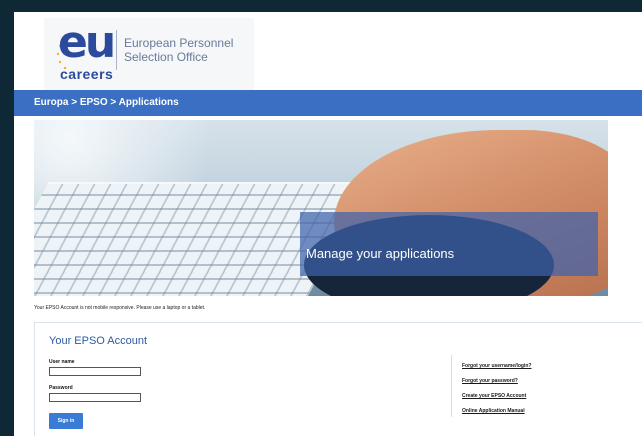  Describe the element at coordinates (449, 244) in the screenshot. I see `hero-caption-box: Manage your applications` at that location.